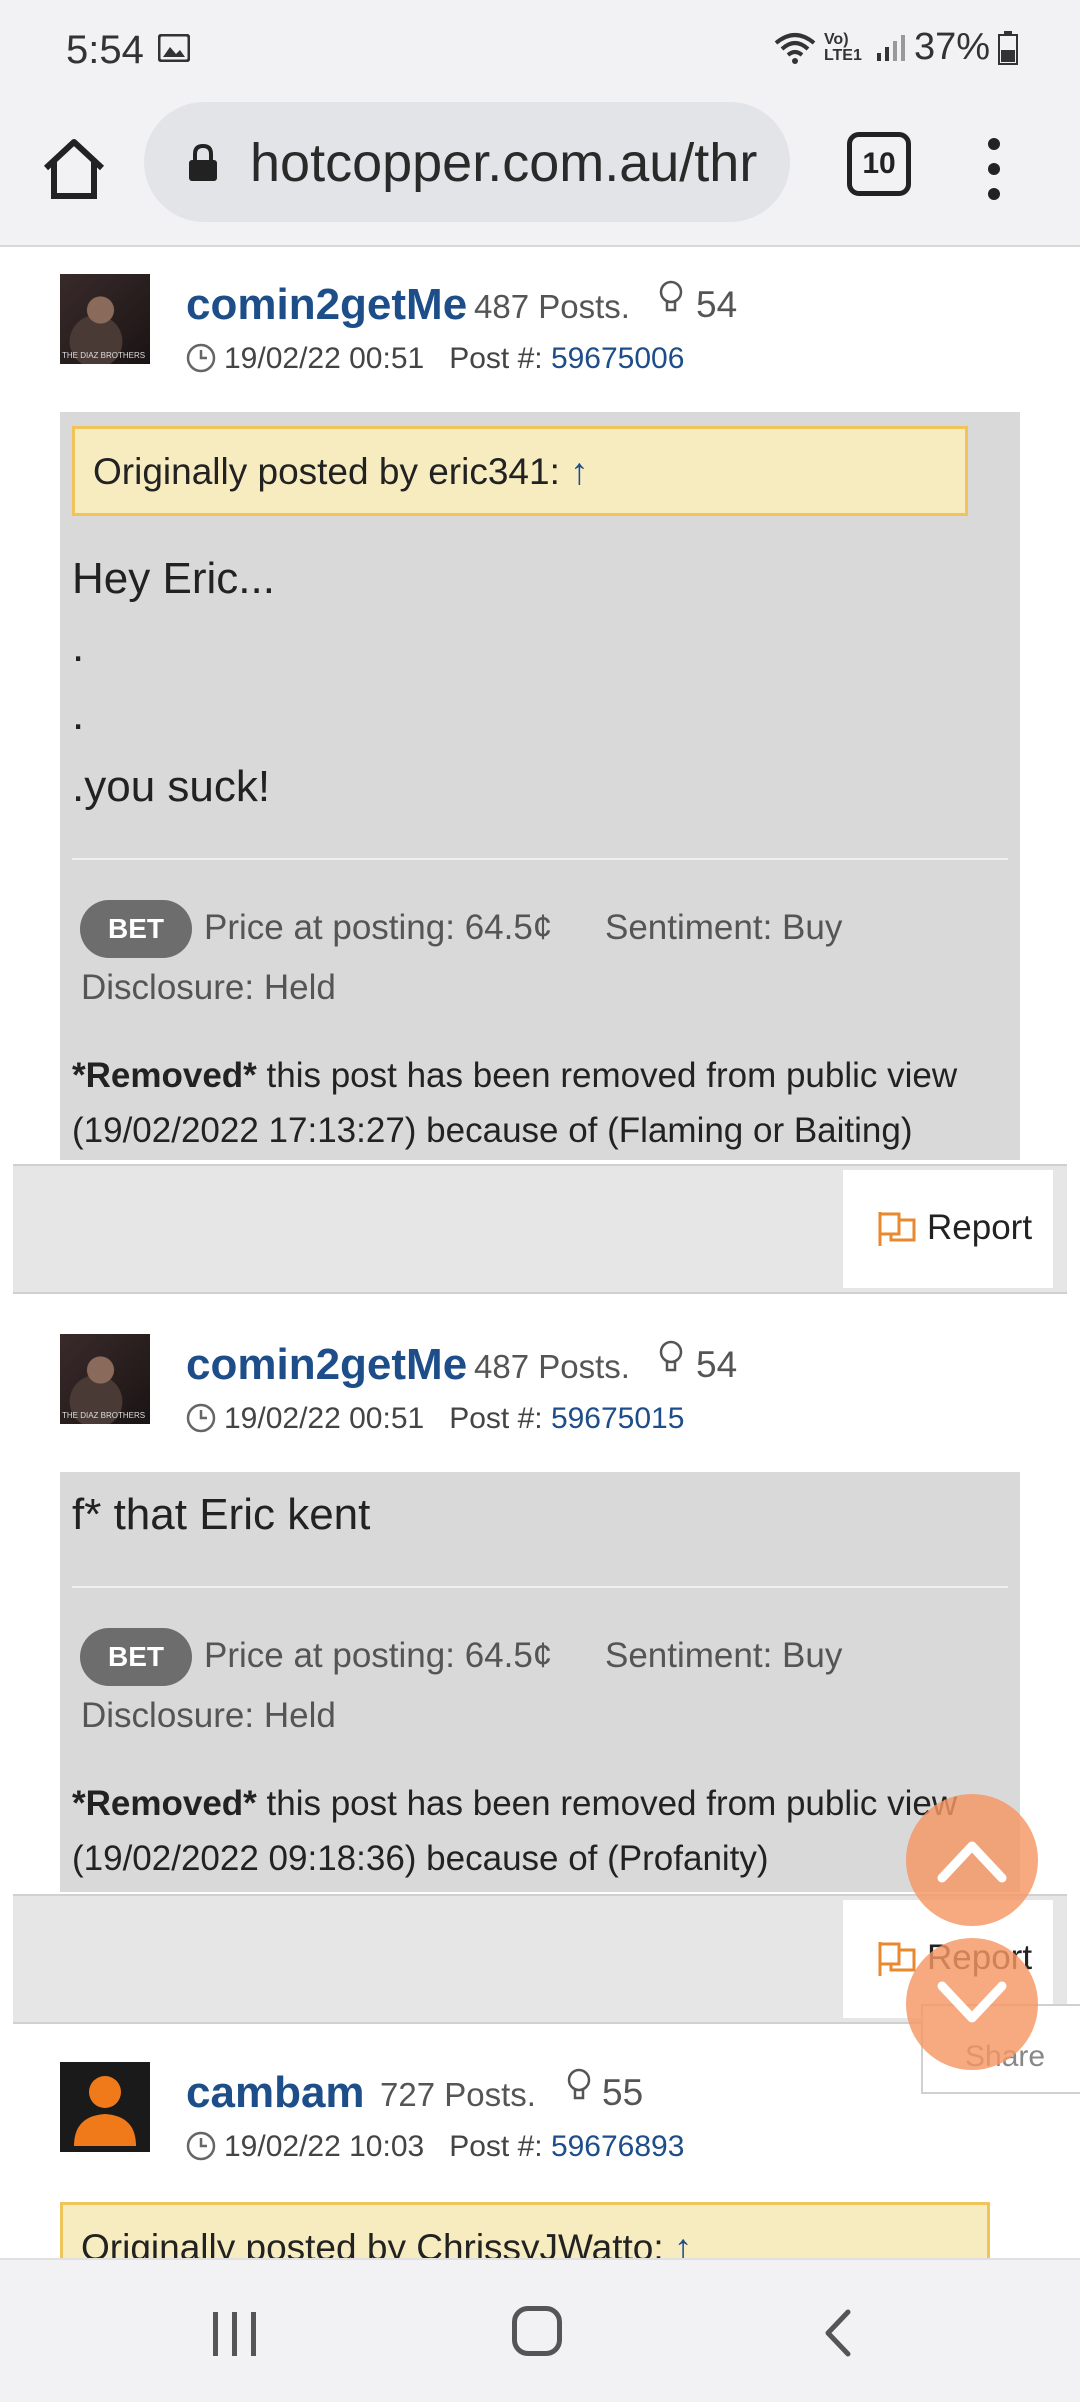  I want to click on network-label: Vo) LTE1, so click(842, 47).